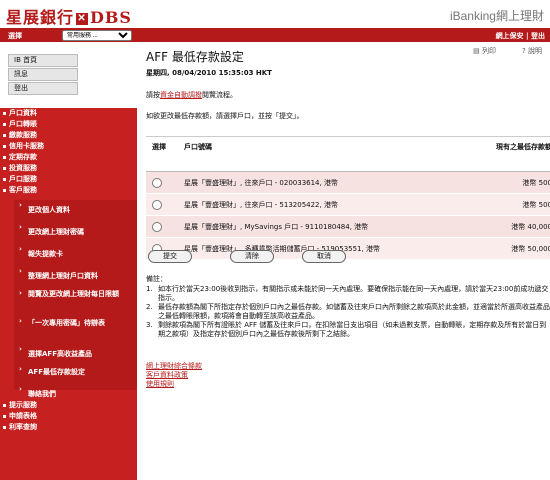  I want to click on intro-prefix: 請按, so click(153, 95).